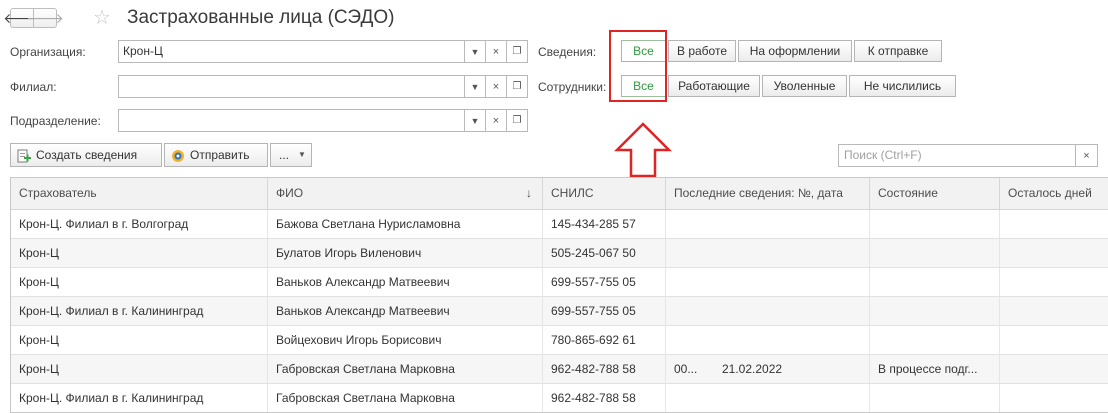  What do you see at coordinates (405, 224) in the screenshot?
I see `cell-name: Бажова Светлана Нурисламовна` at bounding box center [405, 224].